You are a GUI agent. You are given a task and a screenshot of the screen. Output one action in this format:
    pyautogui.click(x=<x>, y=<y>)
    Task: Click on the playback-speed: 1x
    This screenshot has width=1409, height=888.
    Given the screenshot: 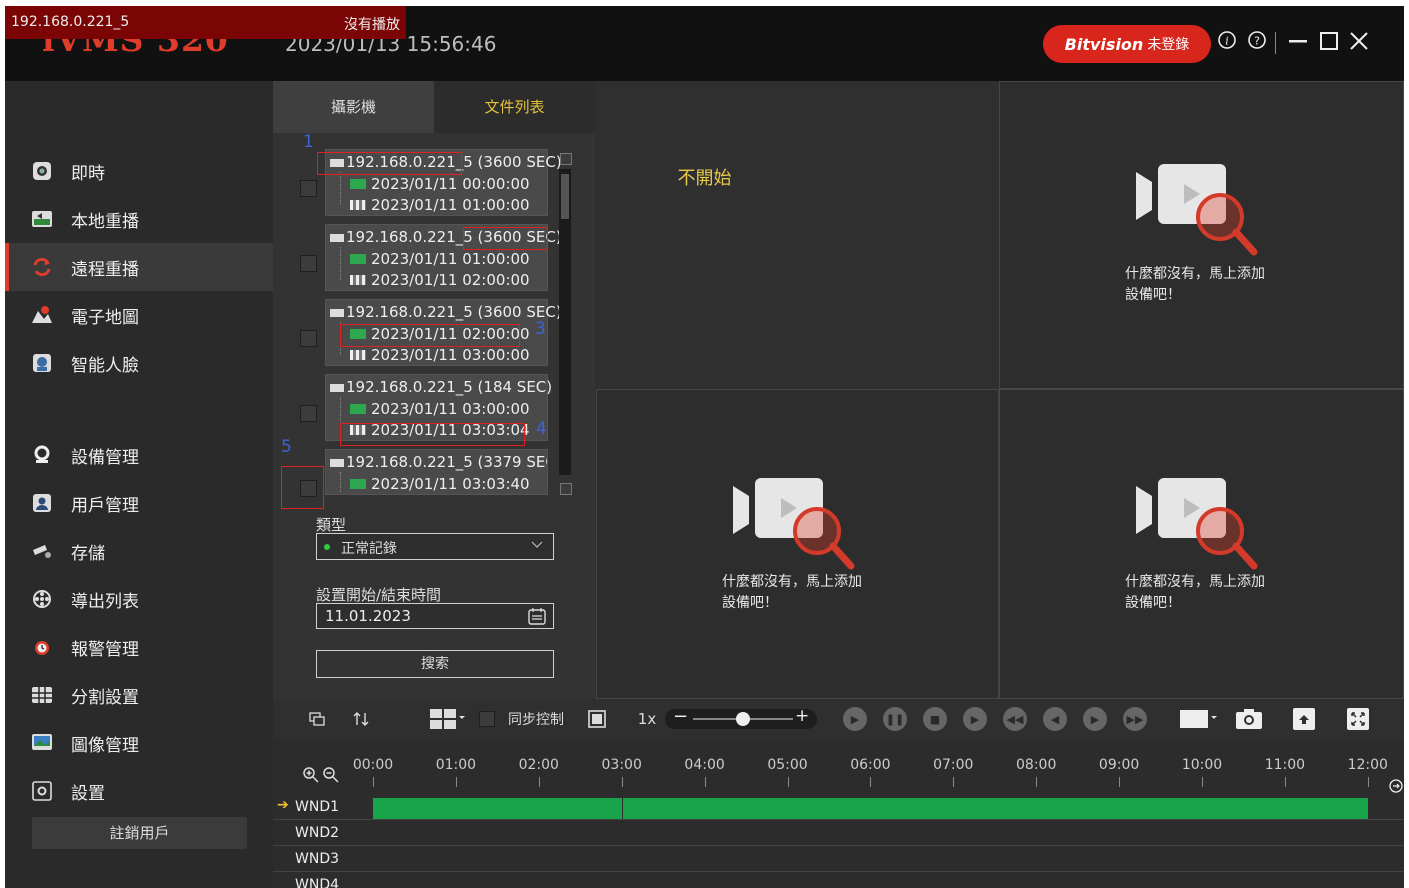 What is the action you would take?
    pyautogui.click(x=647, y=719)
    